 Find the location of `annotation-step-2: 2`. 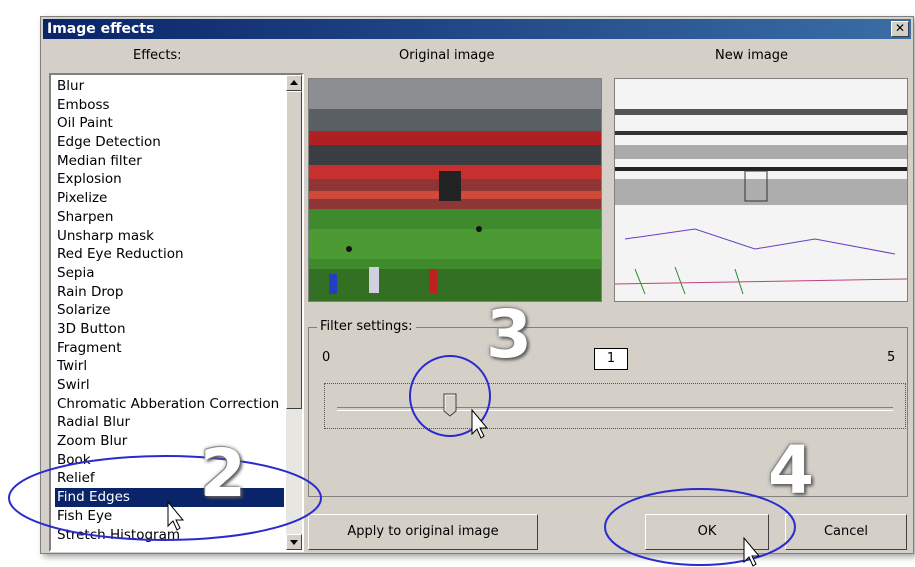

annotation-step-2: 2 is located at coordinates (223, 473).